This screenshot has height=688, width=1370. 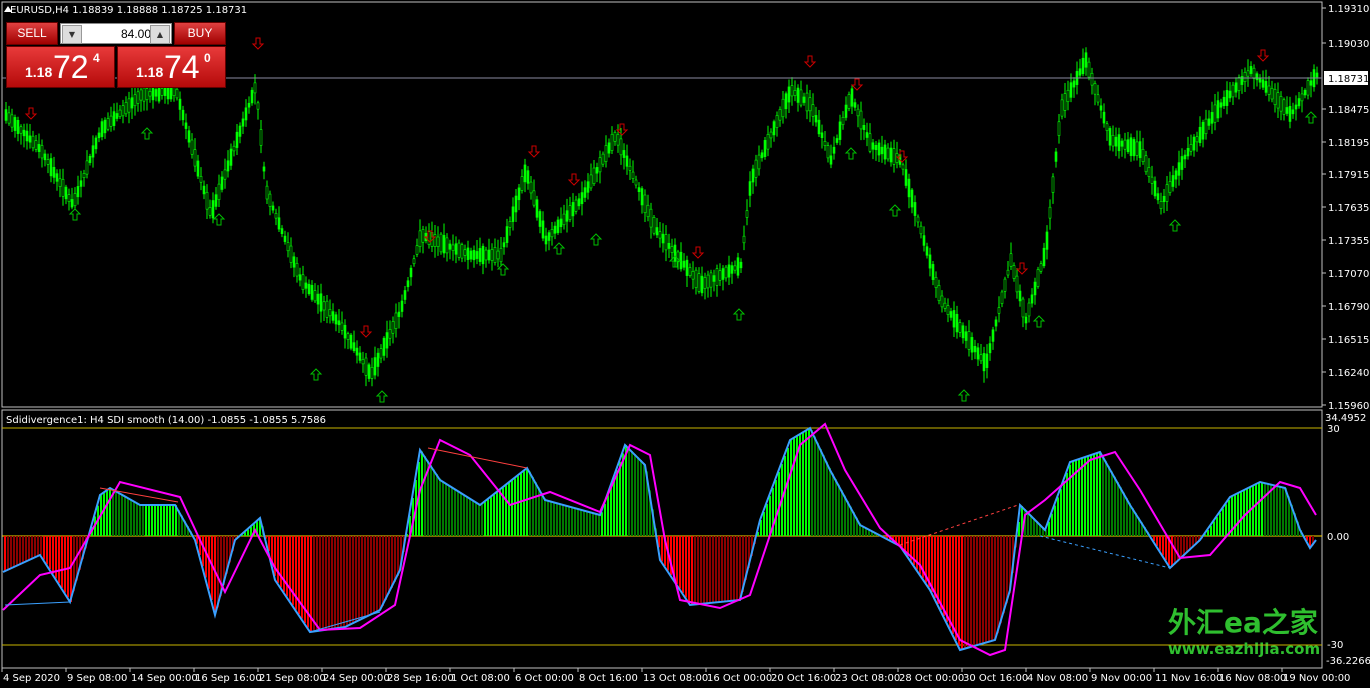 What do you see at coordinates (1333, 429) in the screenshot?
I see `indicator-level-high: 30` at bounding box center [1333, 429].